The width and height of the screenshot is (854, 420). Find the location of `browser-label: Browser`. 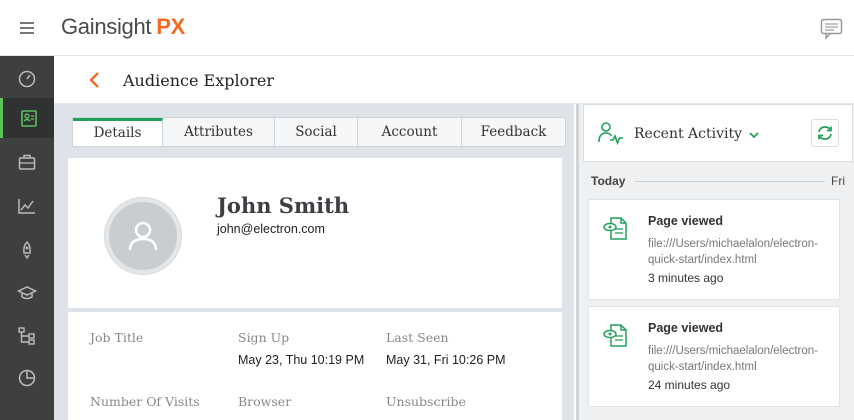

browser-label: Browser is located at coordinates (265, 401).